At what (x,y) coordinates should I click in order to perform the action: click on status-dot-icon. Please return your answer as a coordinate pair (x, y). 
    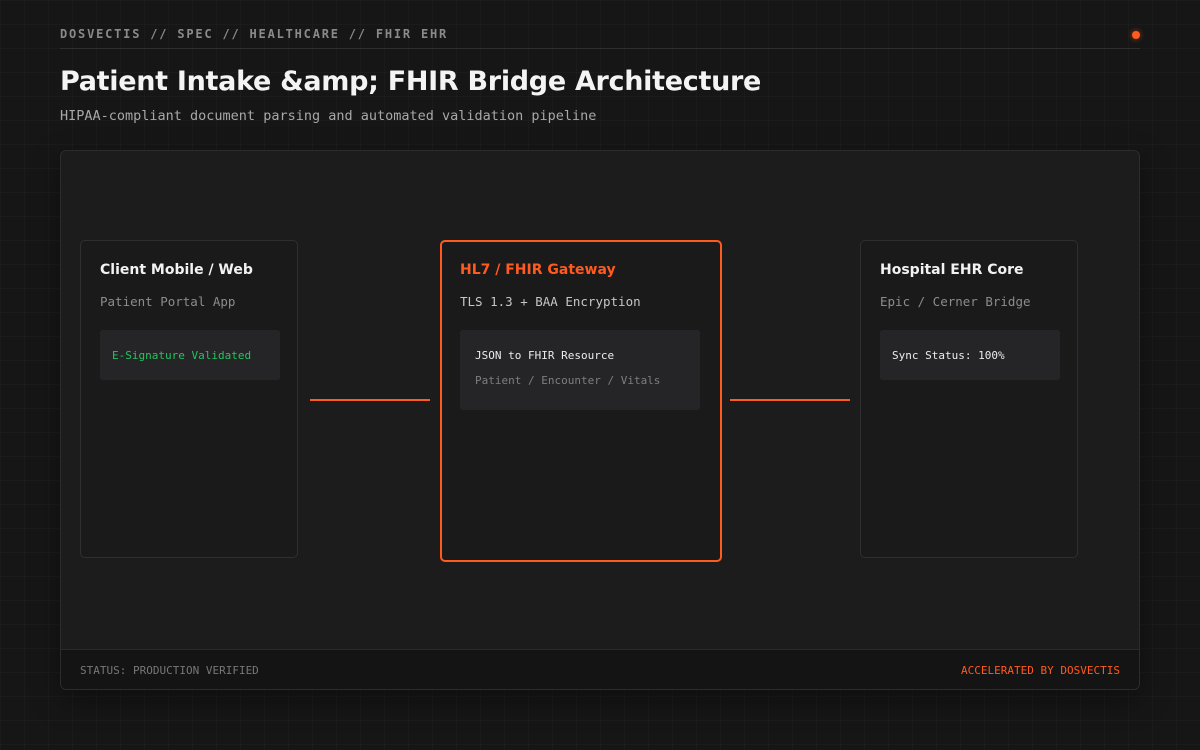
    Looking at the image, I should click on (1136, 35).